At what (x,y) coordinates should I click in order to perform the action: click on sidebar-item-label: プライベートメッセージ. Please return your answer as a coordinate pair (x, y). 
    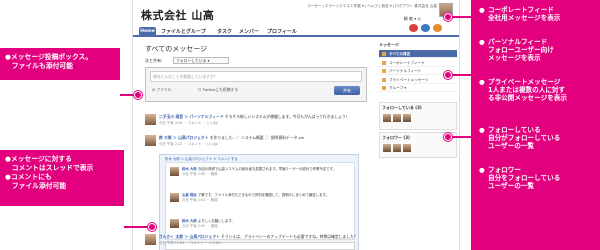
    Looking at the image, I should click on (409, 79).